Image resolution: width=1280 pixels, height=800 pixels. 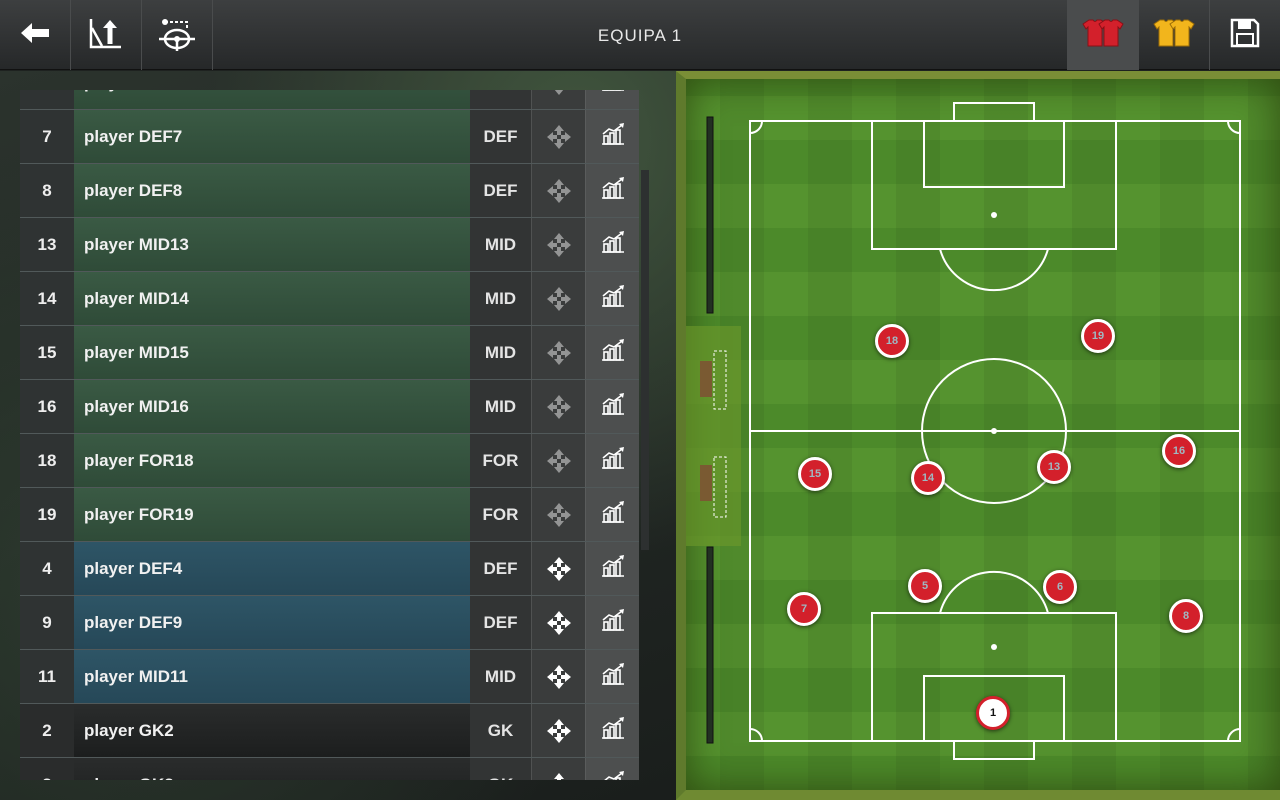 I want to click on player-name: player MID11, so click(x=272, y=676).